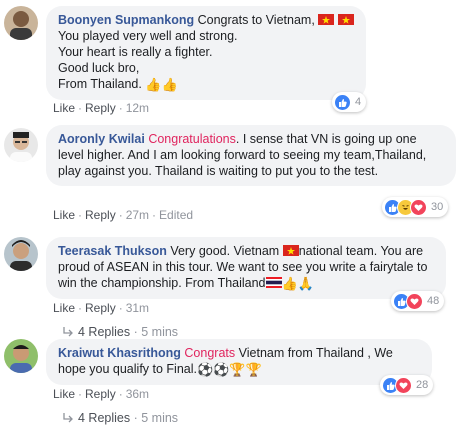 The image size is (465, 434). Describe the element at coordinates (119, 353) in the screenshot. I see `comment-author: Kraiwut Khasrithong` at that location.